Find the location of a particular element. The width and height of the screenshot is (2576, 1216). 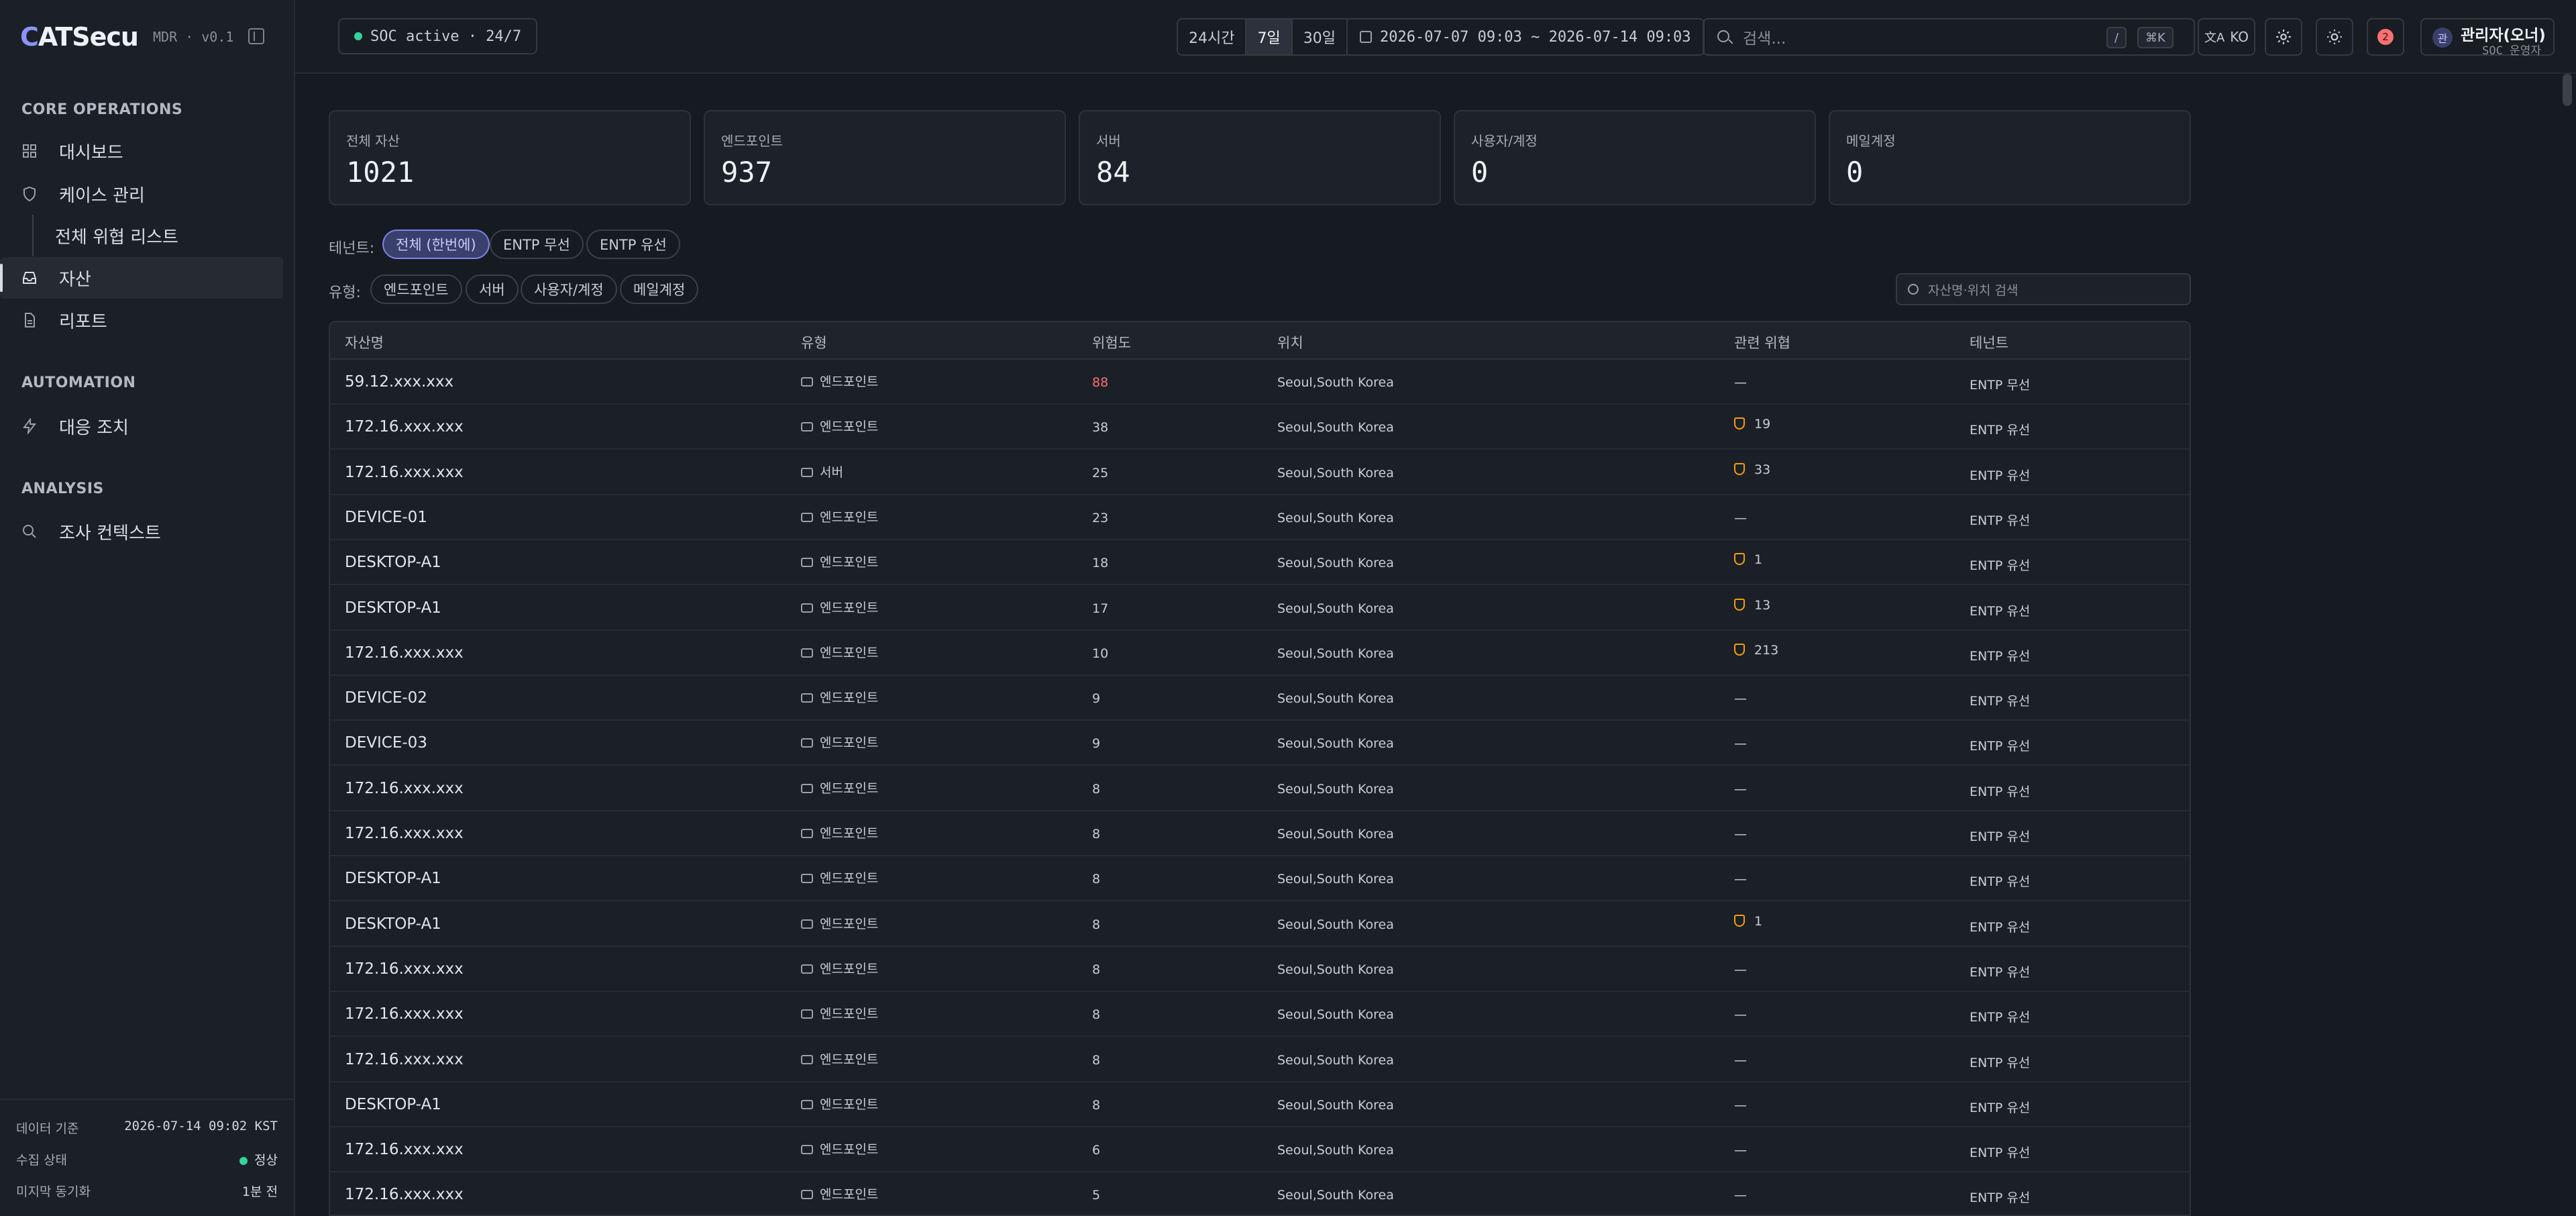

asset-name: DEVICE-01 is located at coordinates (386, 517).